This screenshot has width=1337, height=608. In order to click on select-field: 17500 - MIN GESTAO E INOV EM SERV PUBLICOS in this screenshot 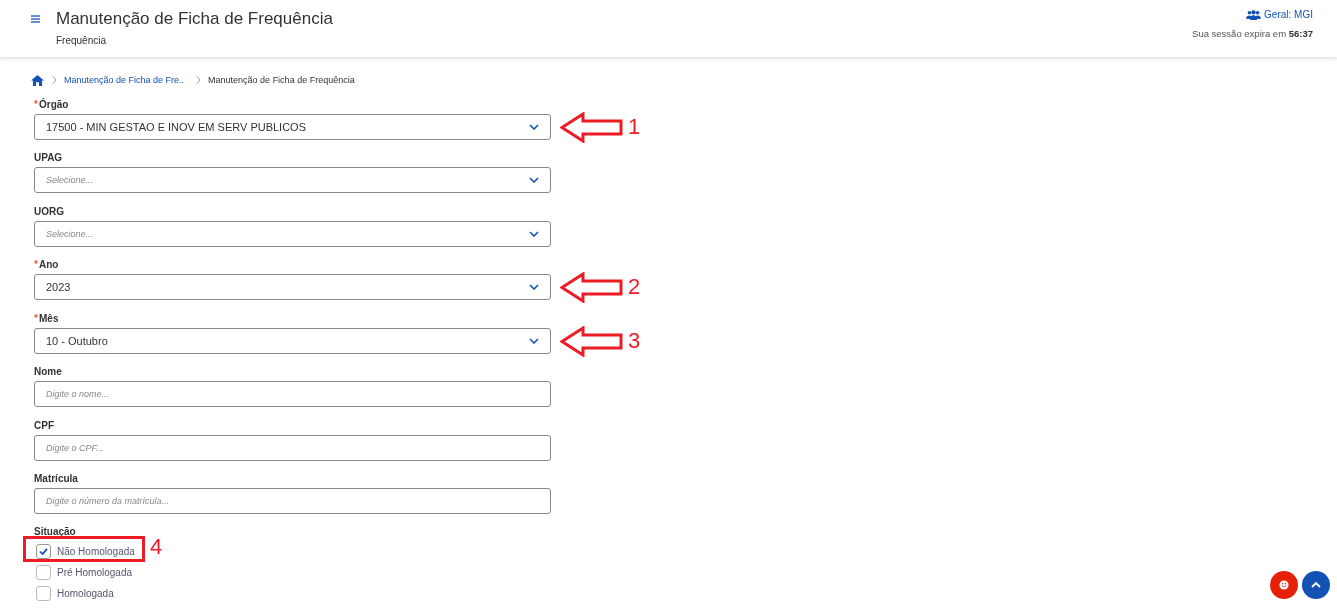, I will do `click(292, 127)`.